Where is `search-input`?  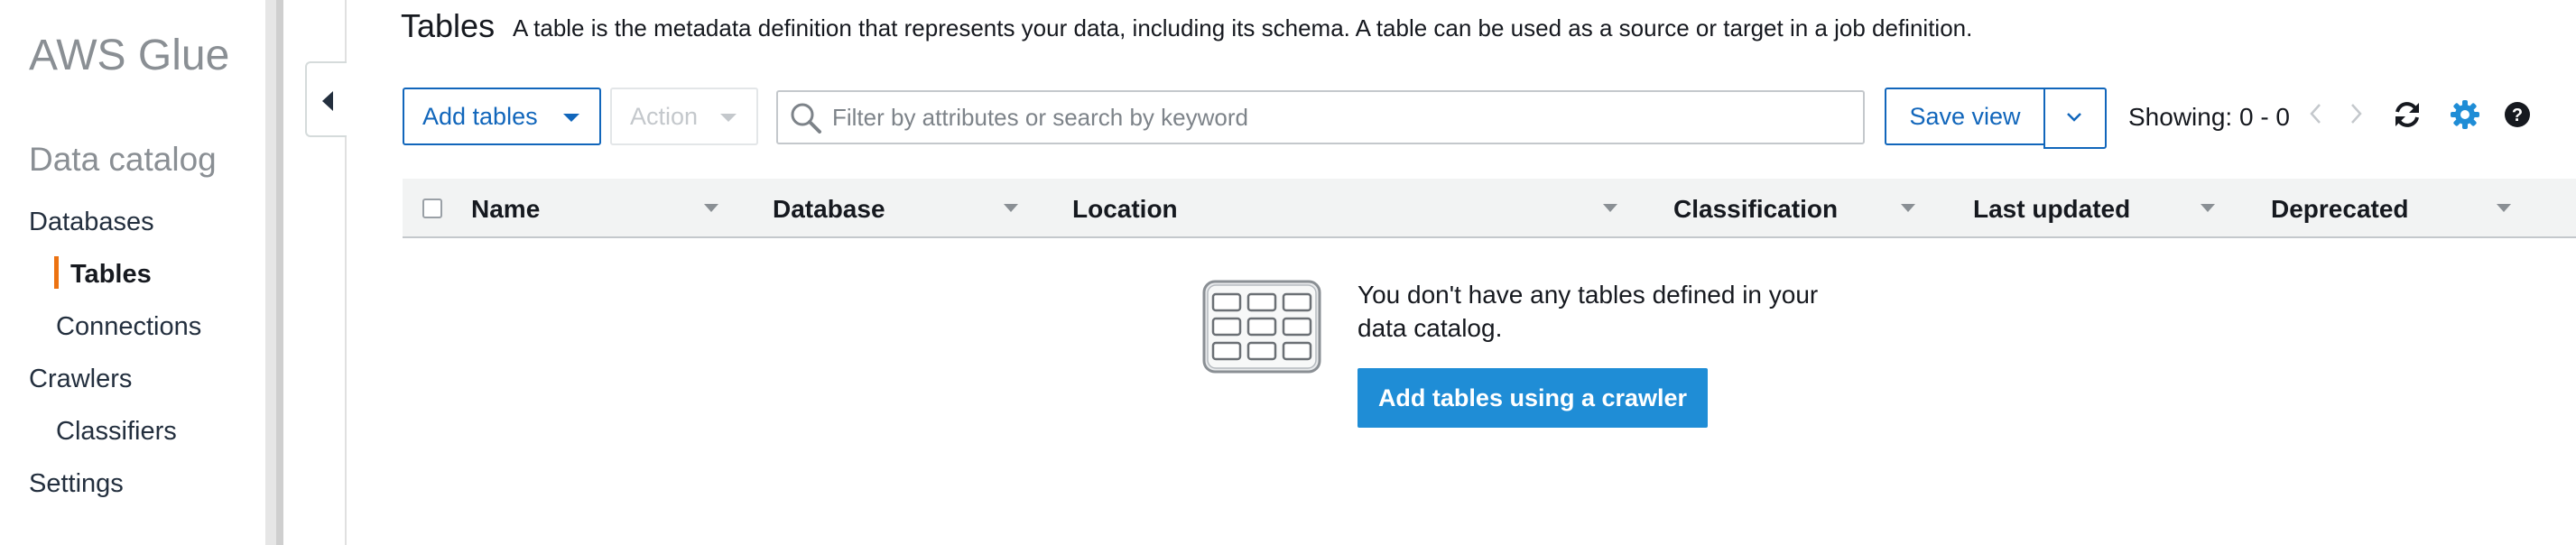 search-input is located at coordinates (1342, 117).